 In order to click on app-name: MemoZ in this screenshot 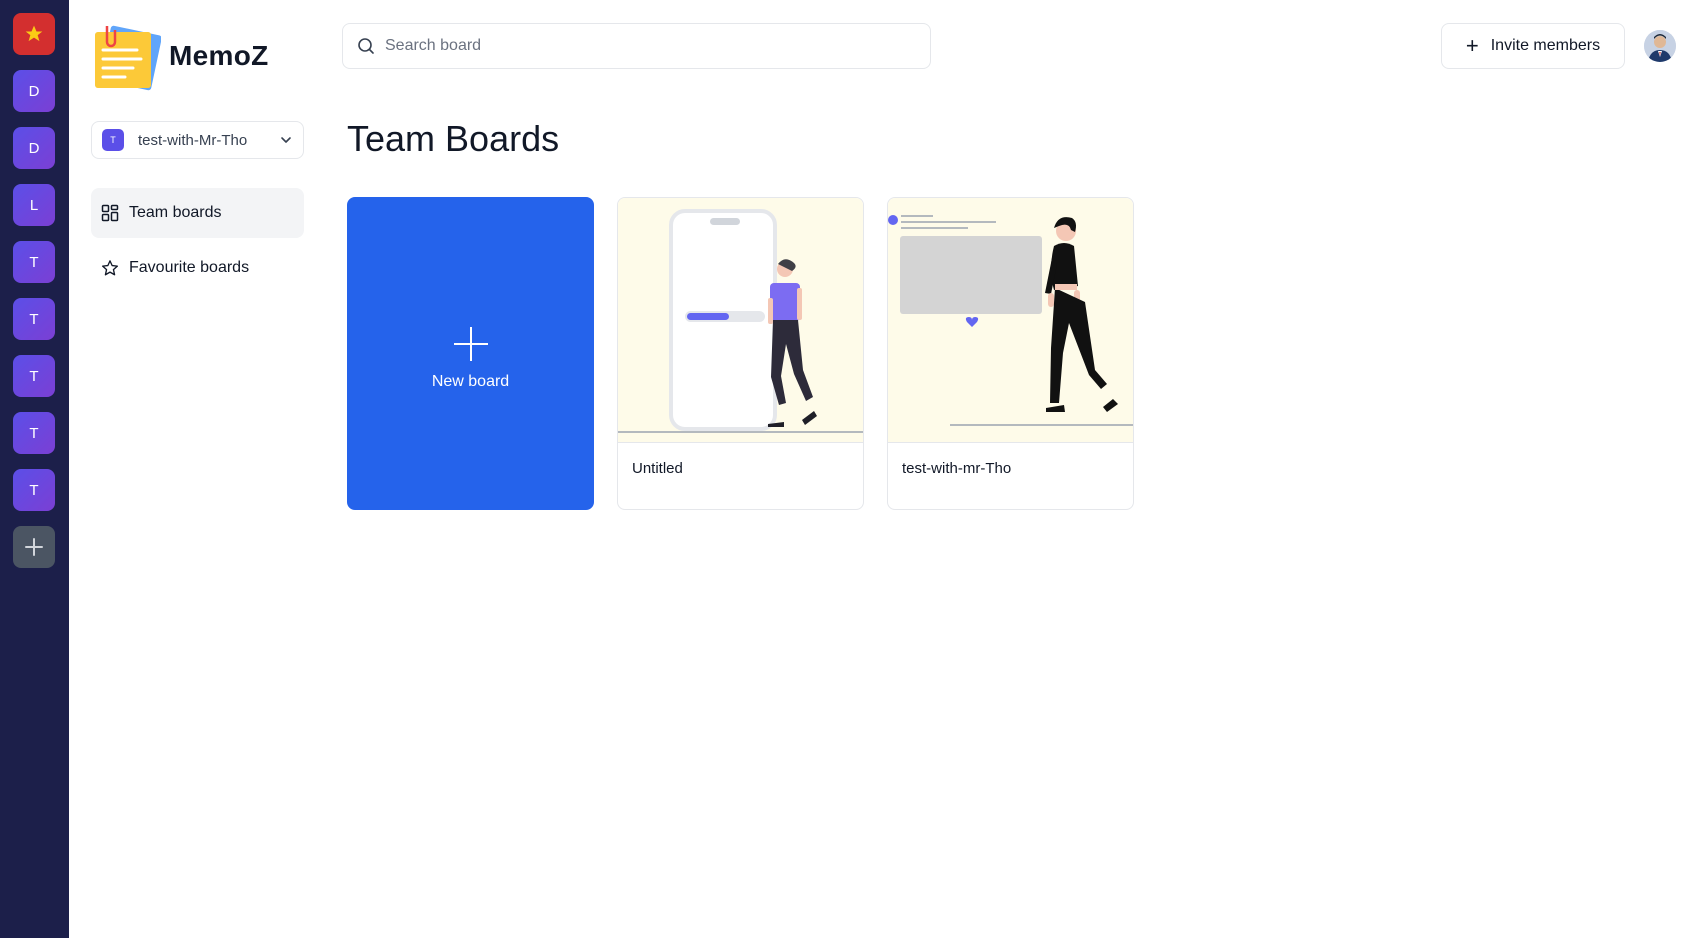, I will do `click(219, 55)`.